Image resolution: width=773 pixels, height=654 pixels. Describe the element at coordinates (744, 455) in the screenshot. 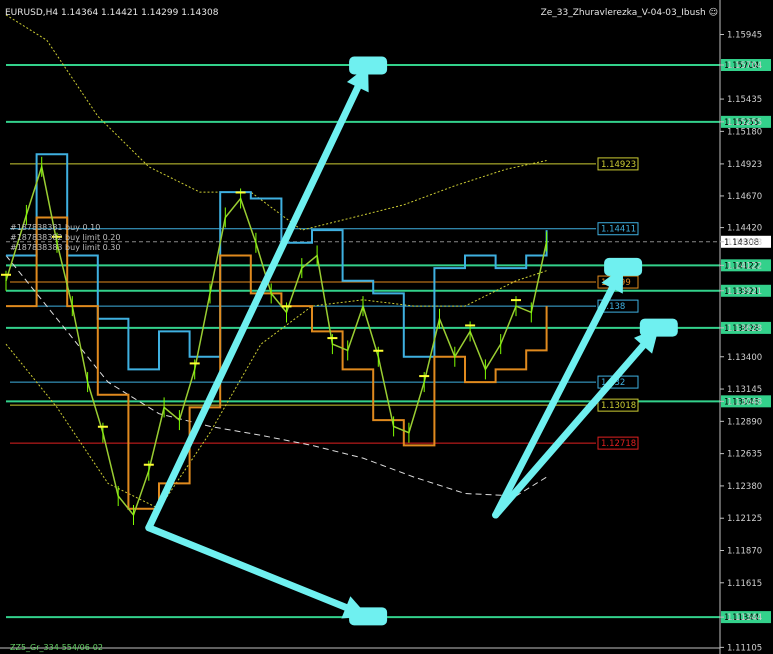

I see `axis-tick-label: 1.12635` at that location.